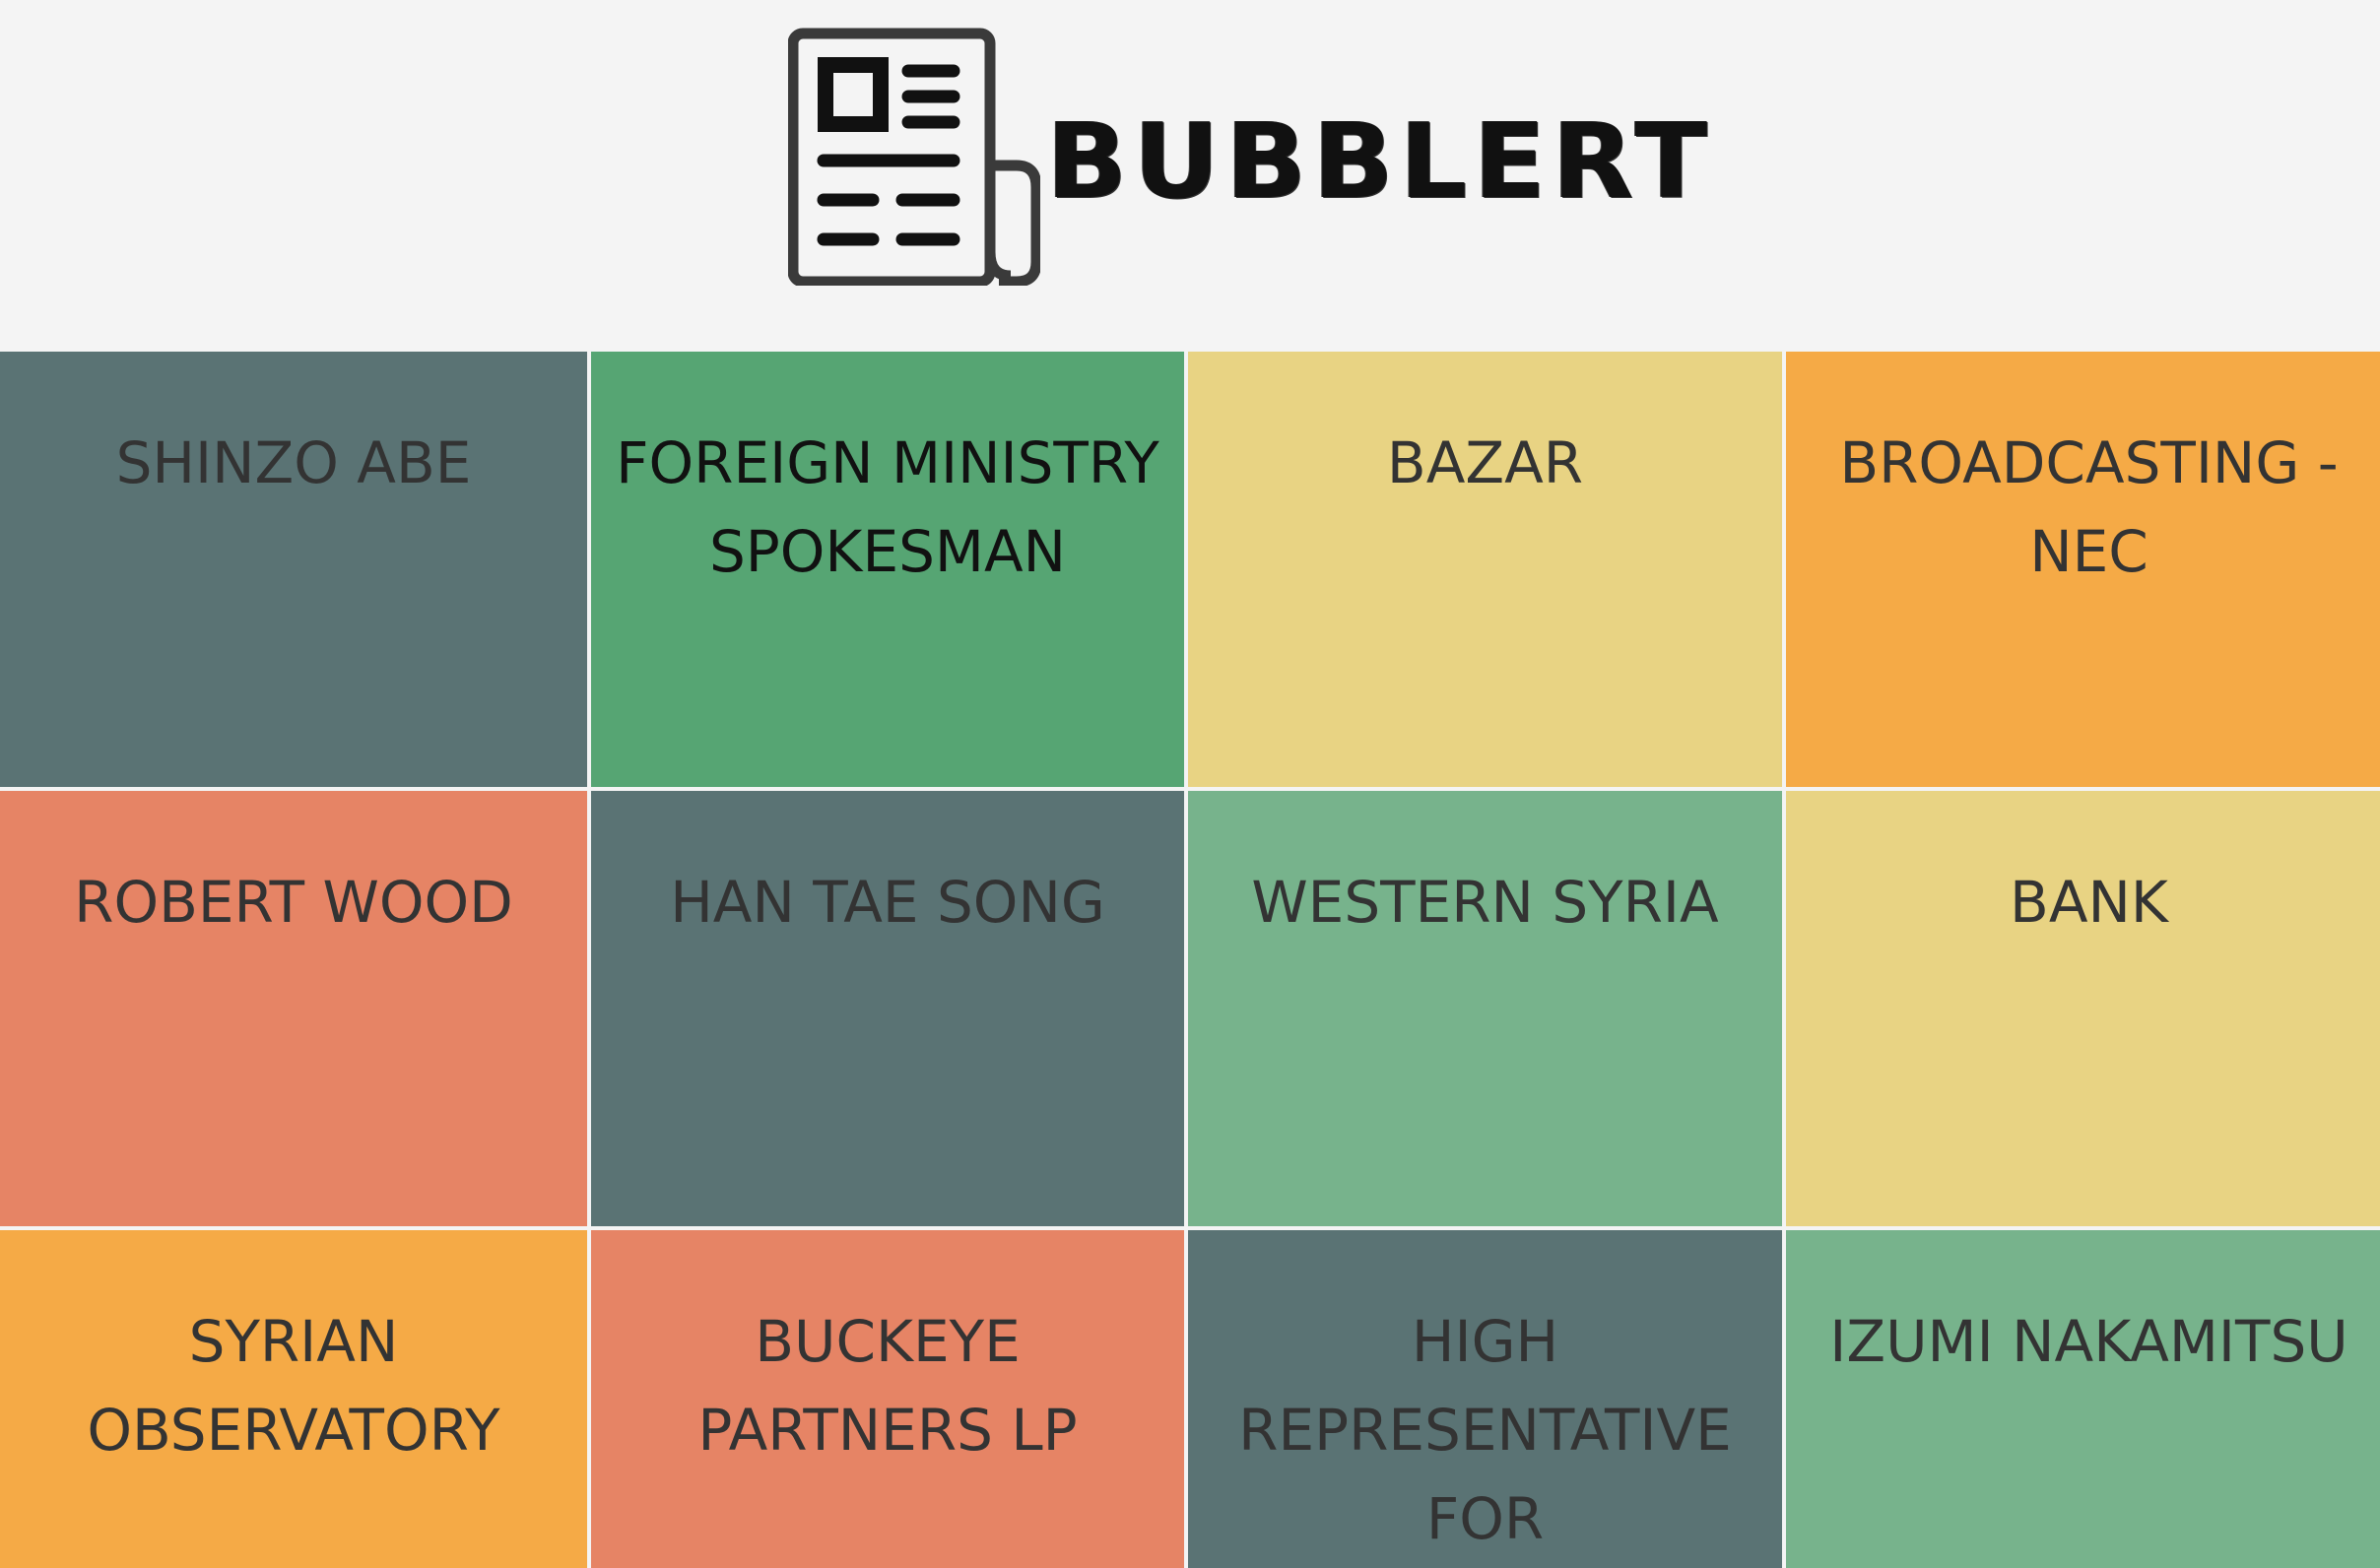 The image size is (2380, 1568). I want to click on topic-label: FOREIGN MINISTRY SPOKESMAN, so click(887, 507).